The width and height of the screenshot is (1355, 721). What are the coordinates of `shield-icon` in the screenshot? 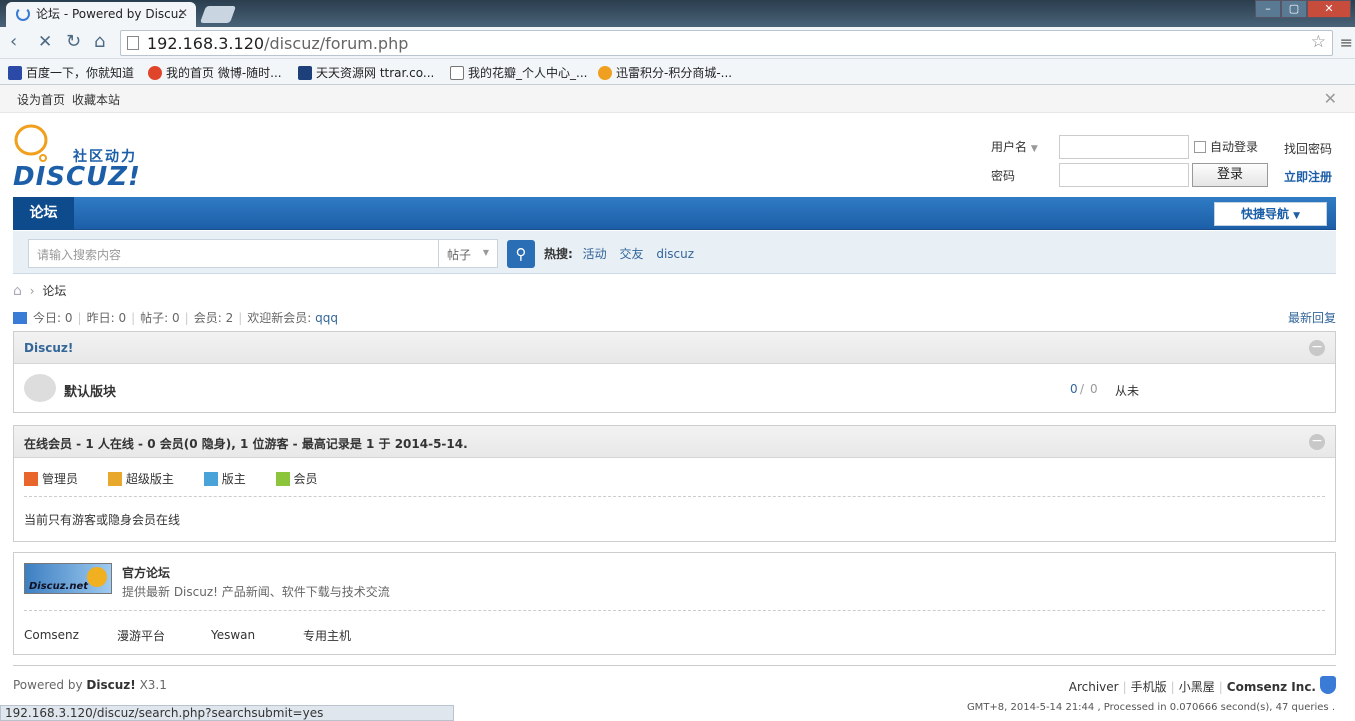 It's located at (1328, 685).